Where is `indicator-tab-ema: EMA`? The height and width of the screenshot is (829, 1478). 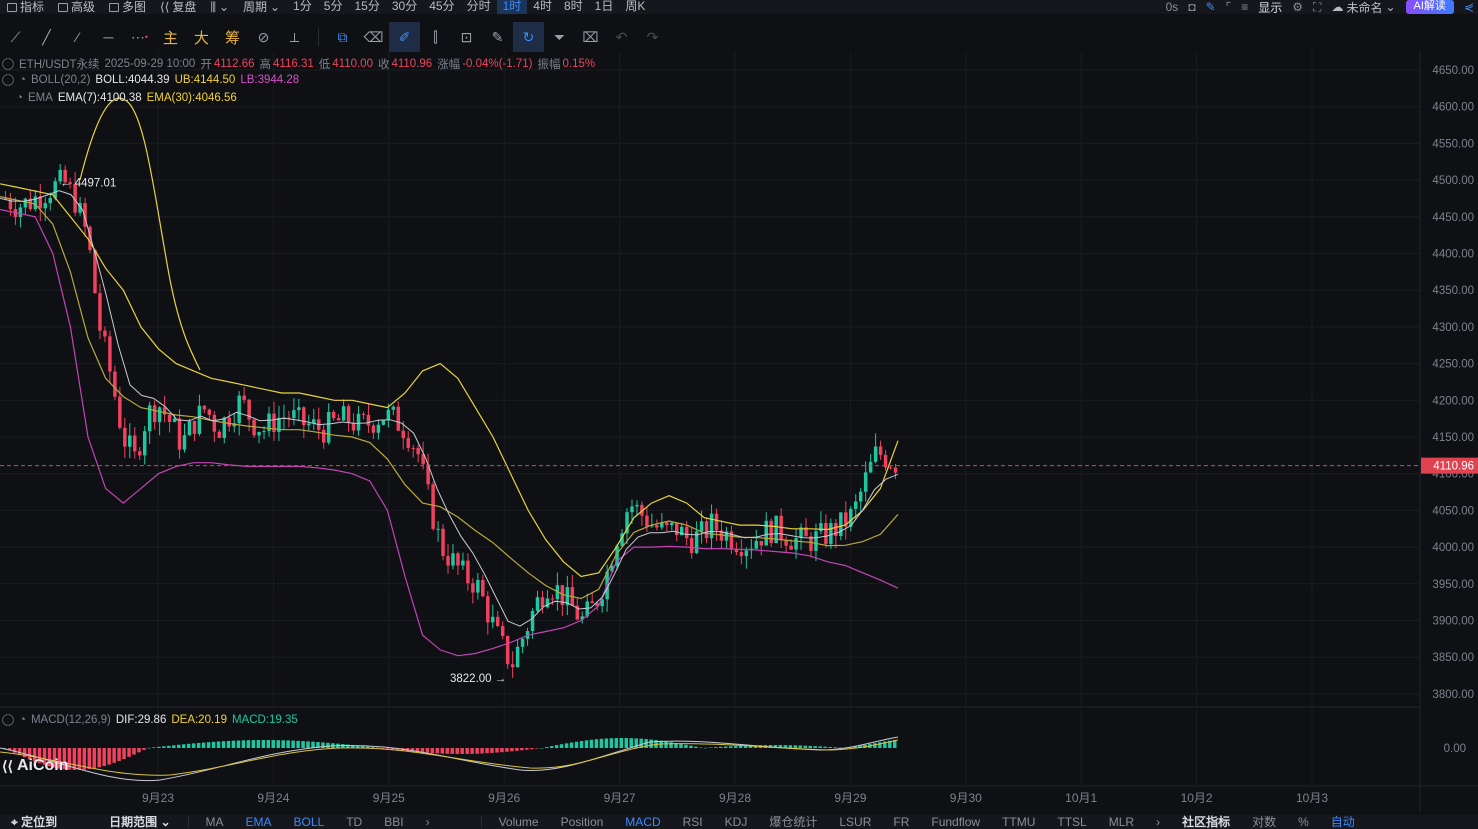
indicator-tab-ema: EMA is located at coordinates (259, 822).